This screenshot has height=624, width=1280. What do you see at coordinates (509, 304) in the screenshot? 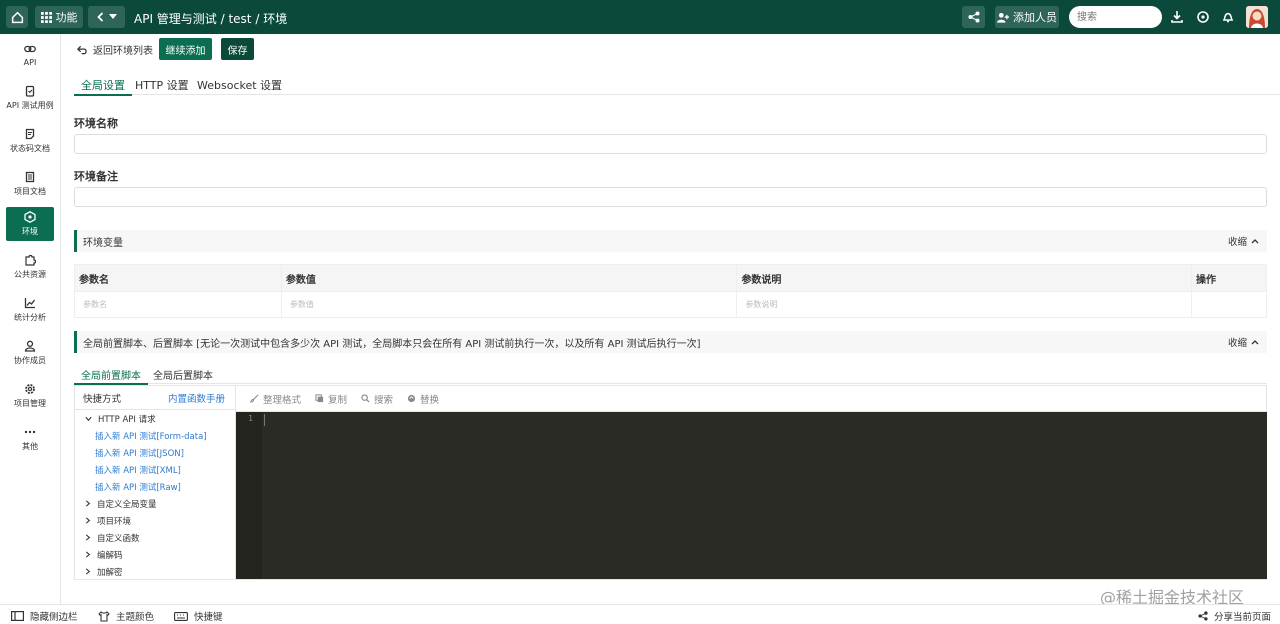
I see `param-value-input: 参数值` at bounding box center [509, 304].